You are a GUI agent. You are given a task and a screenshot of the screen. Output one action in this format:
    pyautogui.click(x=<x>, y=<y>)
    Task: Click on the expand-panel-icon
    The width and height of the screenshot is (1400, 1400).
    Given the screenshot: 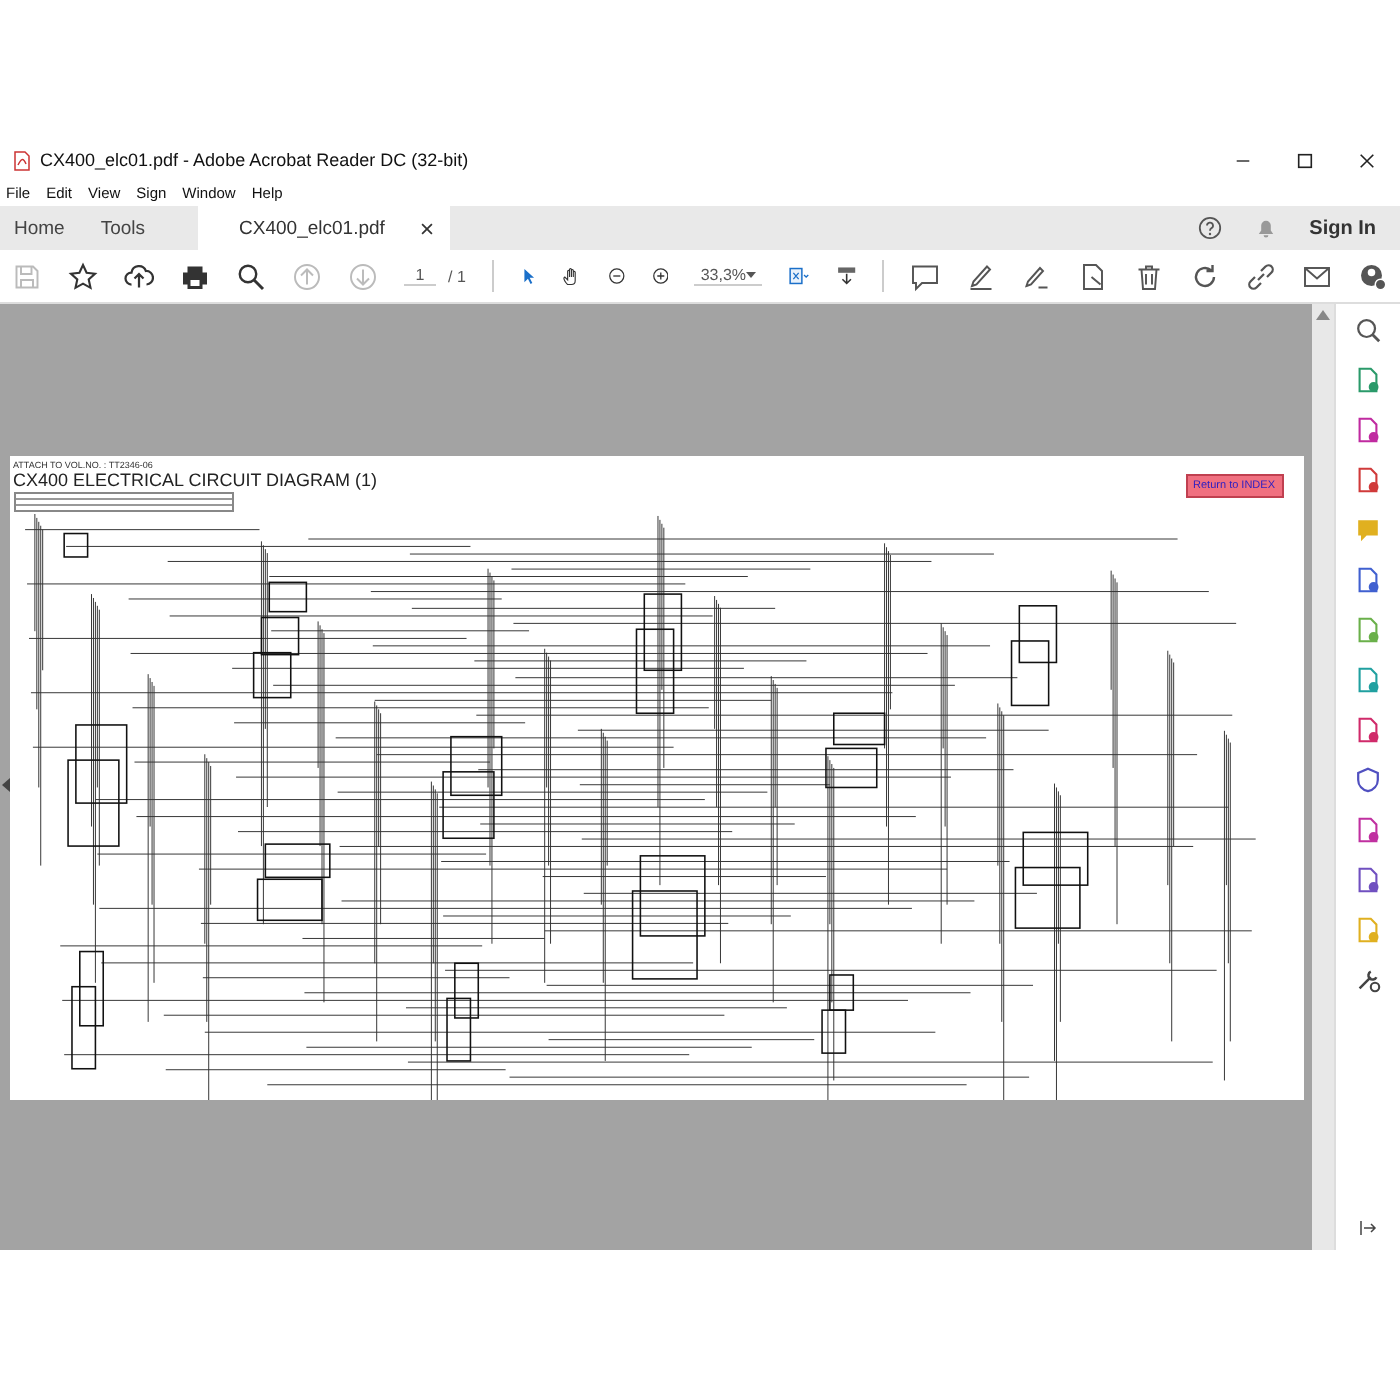 What is the action you would take?
    pyautogui.click(x=1368, y=1228)
    